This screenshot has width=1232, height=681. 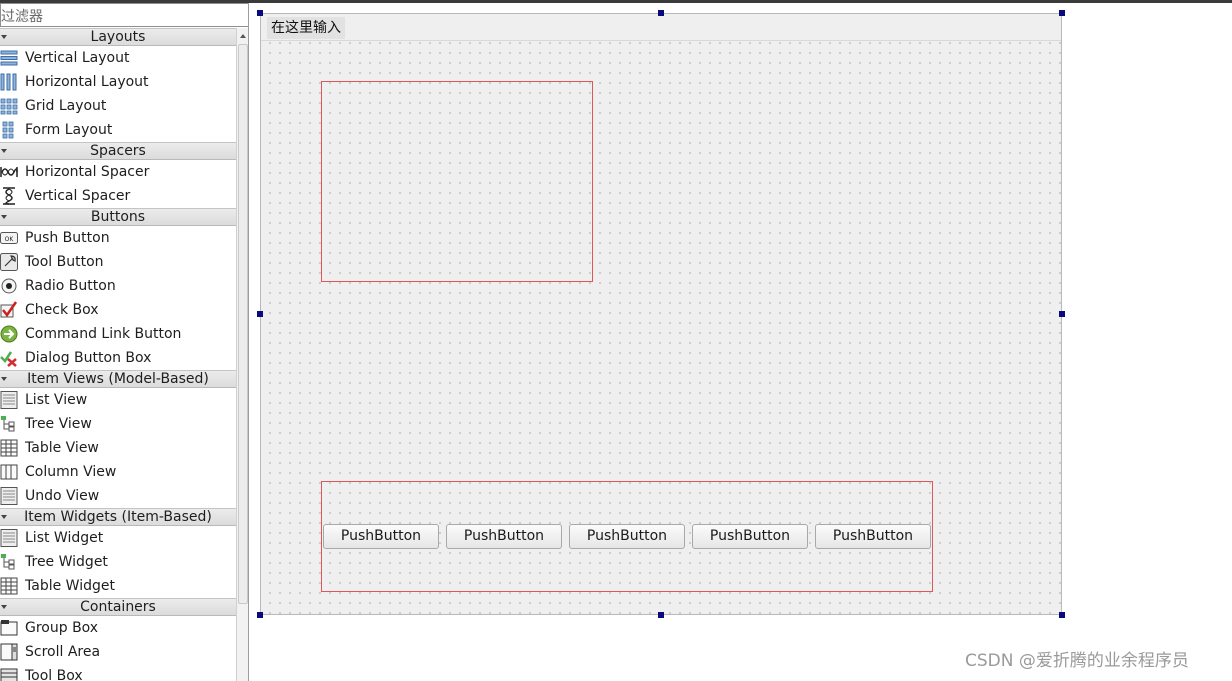 What do you see at coordinates (124, 15) in the screenshot?
I see `filter-input: 过滤器` at bounding box center [124, 15].